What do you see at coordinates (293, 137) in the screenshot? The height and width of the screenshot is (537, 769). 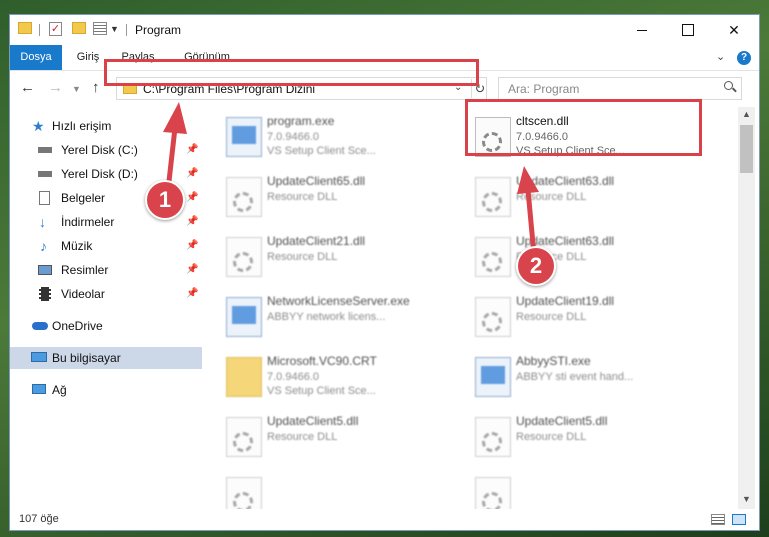 I see `file-version: 7.0.9466.0` at bounding box center [293, 137].